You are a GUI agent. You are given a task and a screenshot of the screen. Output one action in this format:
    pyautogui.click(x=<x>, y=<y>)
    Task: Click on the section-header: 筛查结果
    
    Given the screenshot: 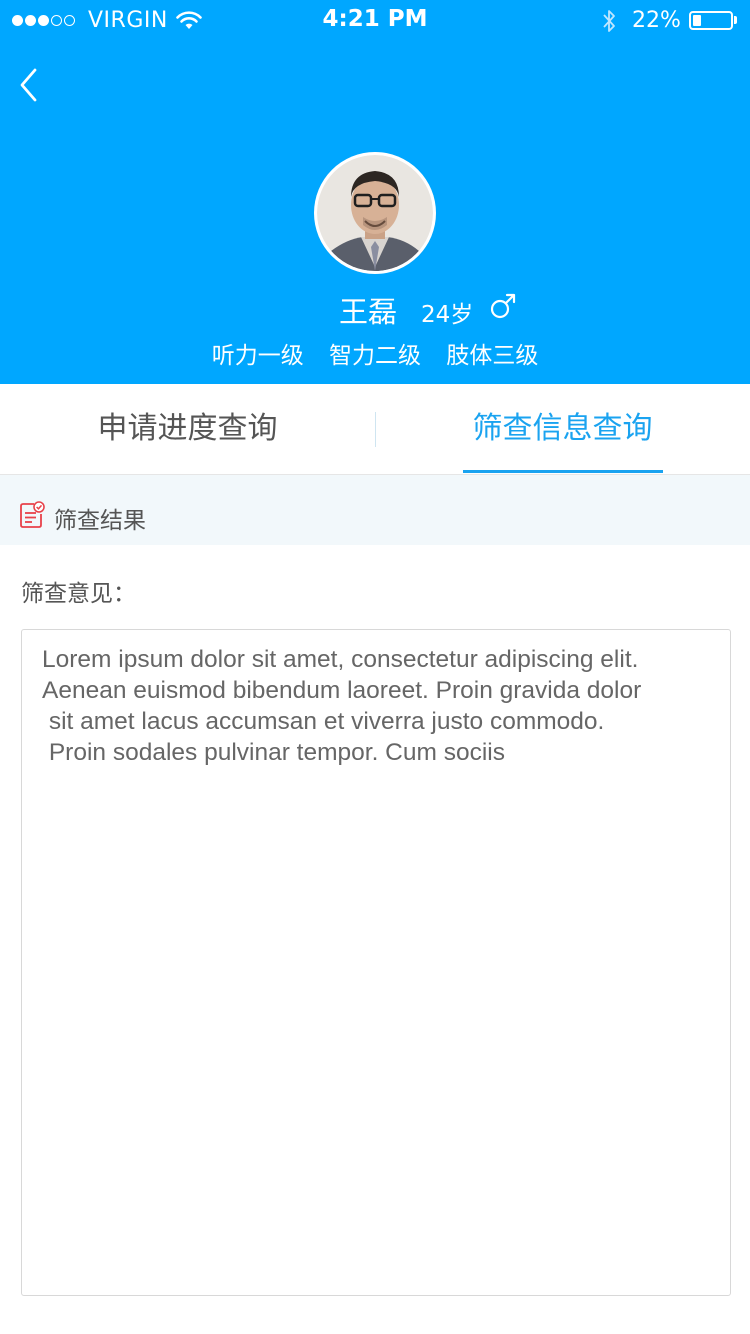 What is the action you would take?
    pyautogui.click(x=375, y=510)
    